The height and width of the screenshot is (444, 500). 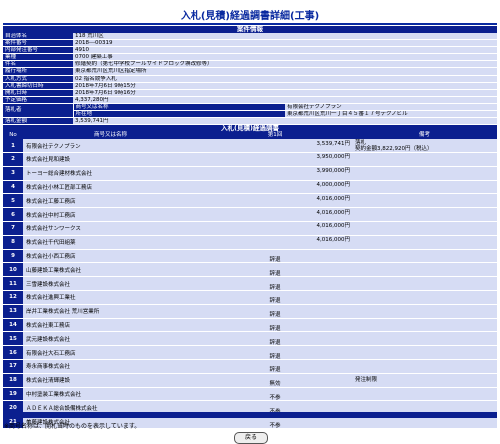 I want to click on case-info-value: 4910, so click(x=285, y=50).